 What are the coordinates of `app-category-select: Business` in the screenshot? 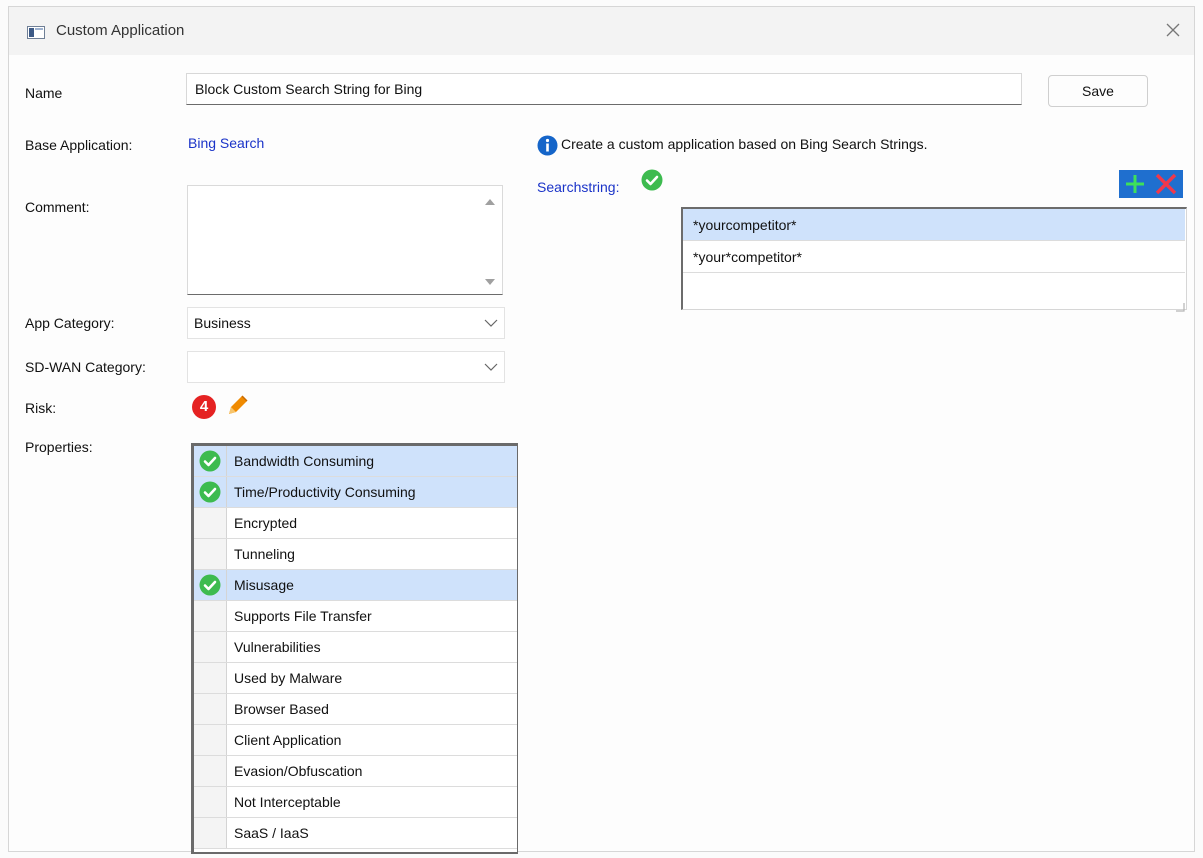 It's located at (346, 323).